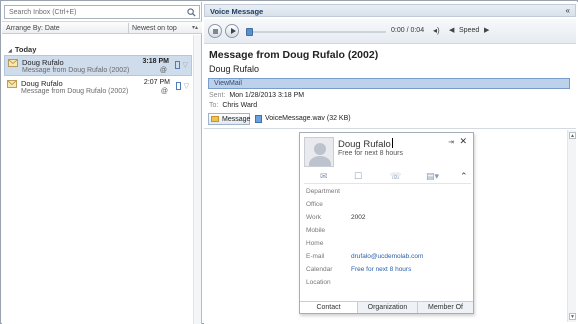  What do you see at coordinates (314, 204) in the screenshot?
I see `field-label: Office` at bounding box center [314, 204].